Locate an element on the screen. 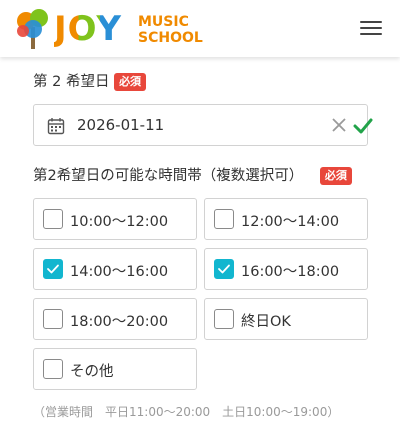 This screenshot has width=400, height=433. time-slot-label: 18:00～20:00 is located at coordinates (119, 322).